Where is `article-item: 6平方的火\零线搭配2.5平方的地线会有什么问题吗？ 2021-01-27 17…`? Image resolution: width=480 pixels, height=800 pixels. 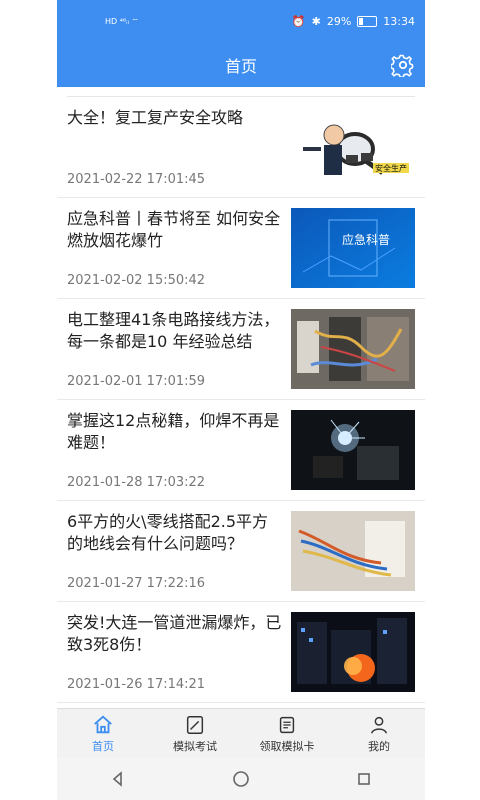 article-item: 6平方的火\零线搭配2.5平方的地线会有什么问题吗？ 2021-01-27 17… is located at coordinates (241, 551).